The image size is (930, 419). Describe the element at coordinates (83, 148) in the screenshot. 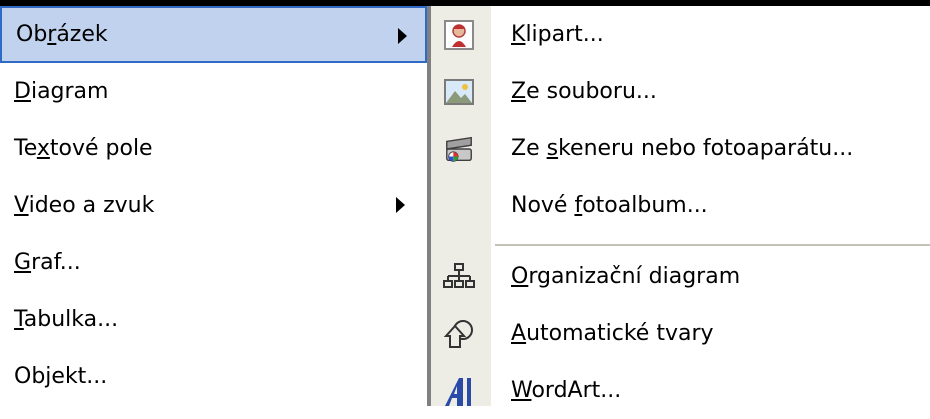

I see `menu-item-label: Textové pole` at that location.